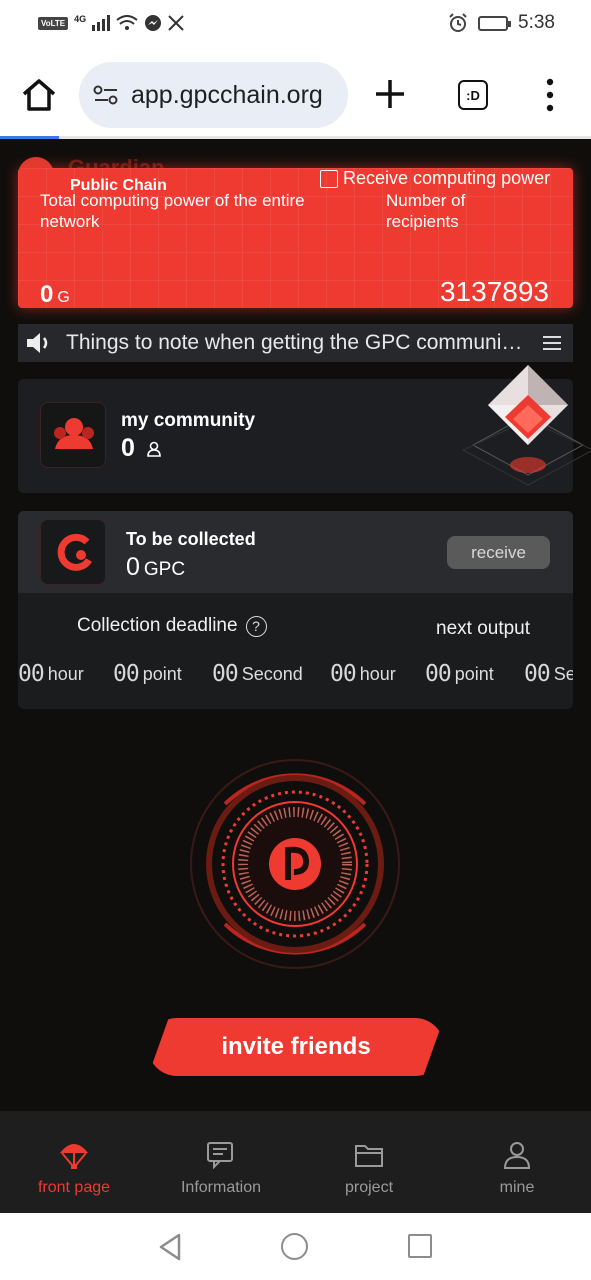  I want to click on volte-badge: VoLTE, so click(53, 23).